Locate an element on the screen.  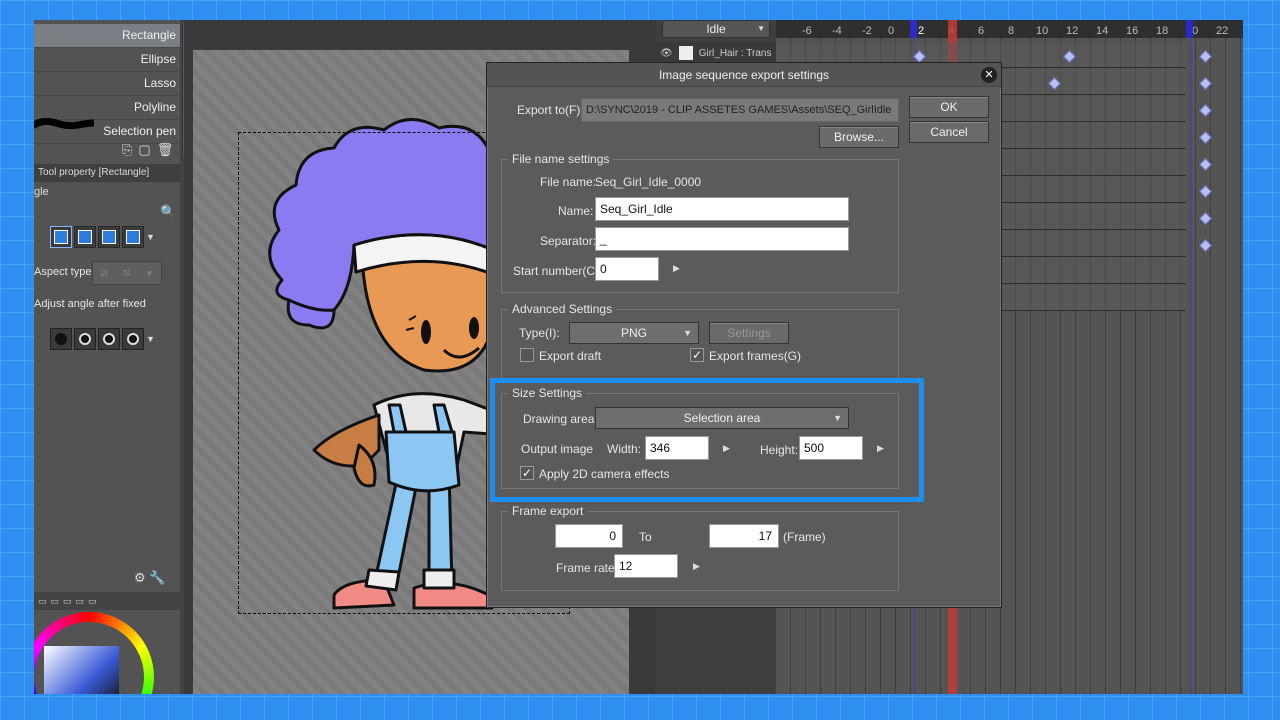
export-to-label: Export to(F): is located at coordinates (550, 110).